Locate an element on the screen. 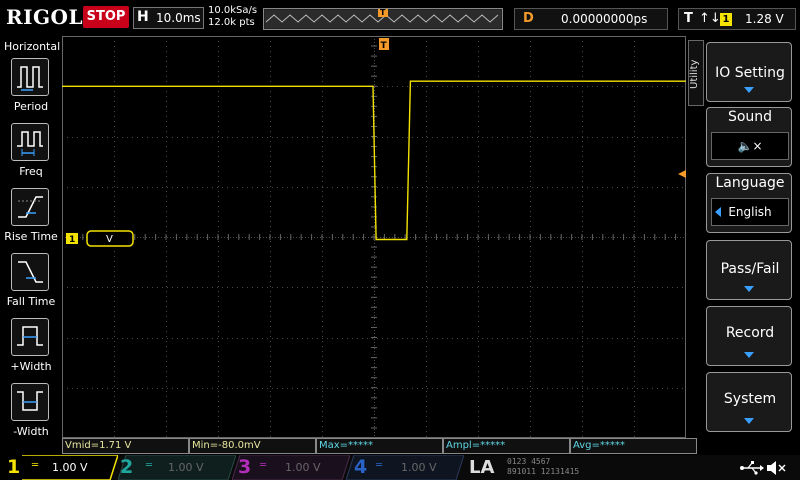 The image size is (800, 480). trigger-level-marker is located at coordinates (682, 174).